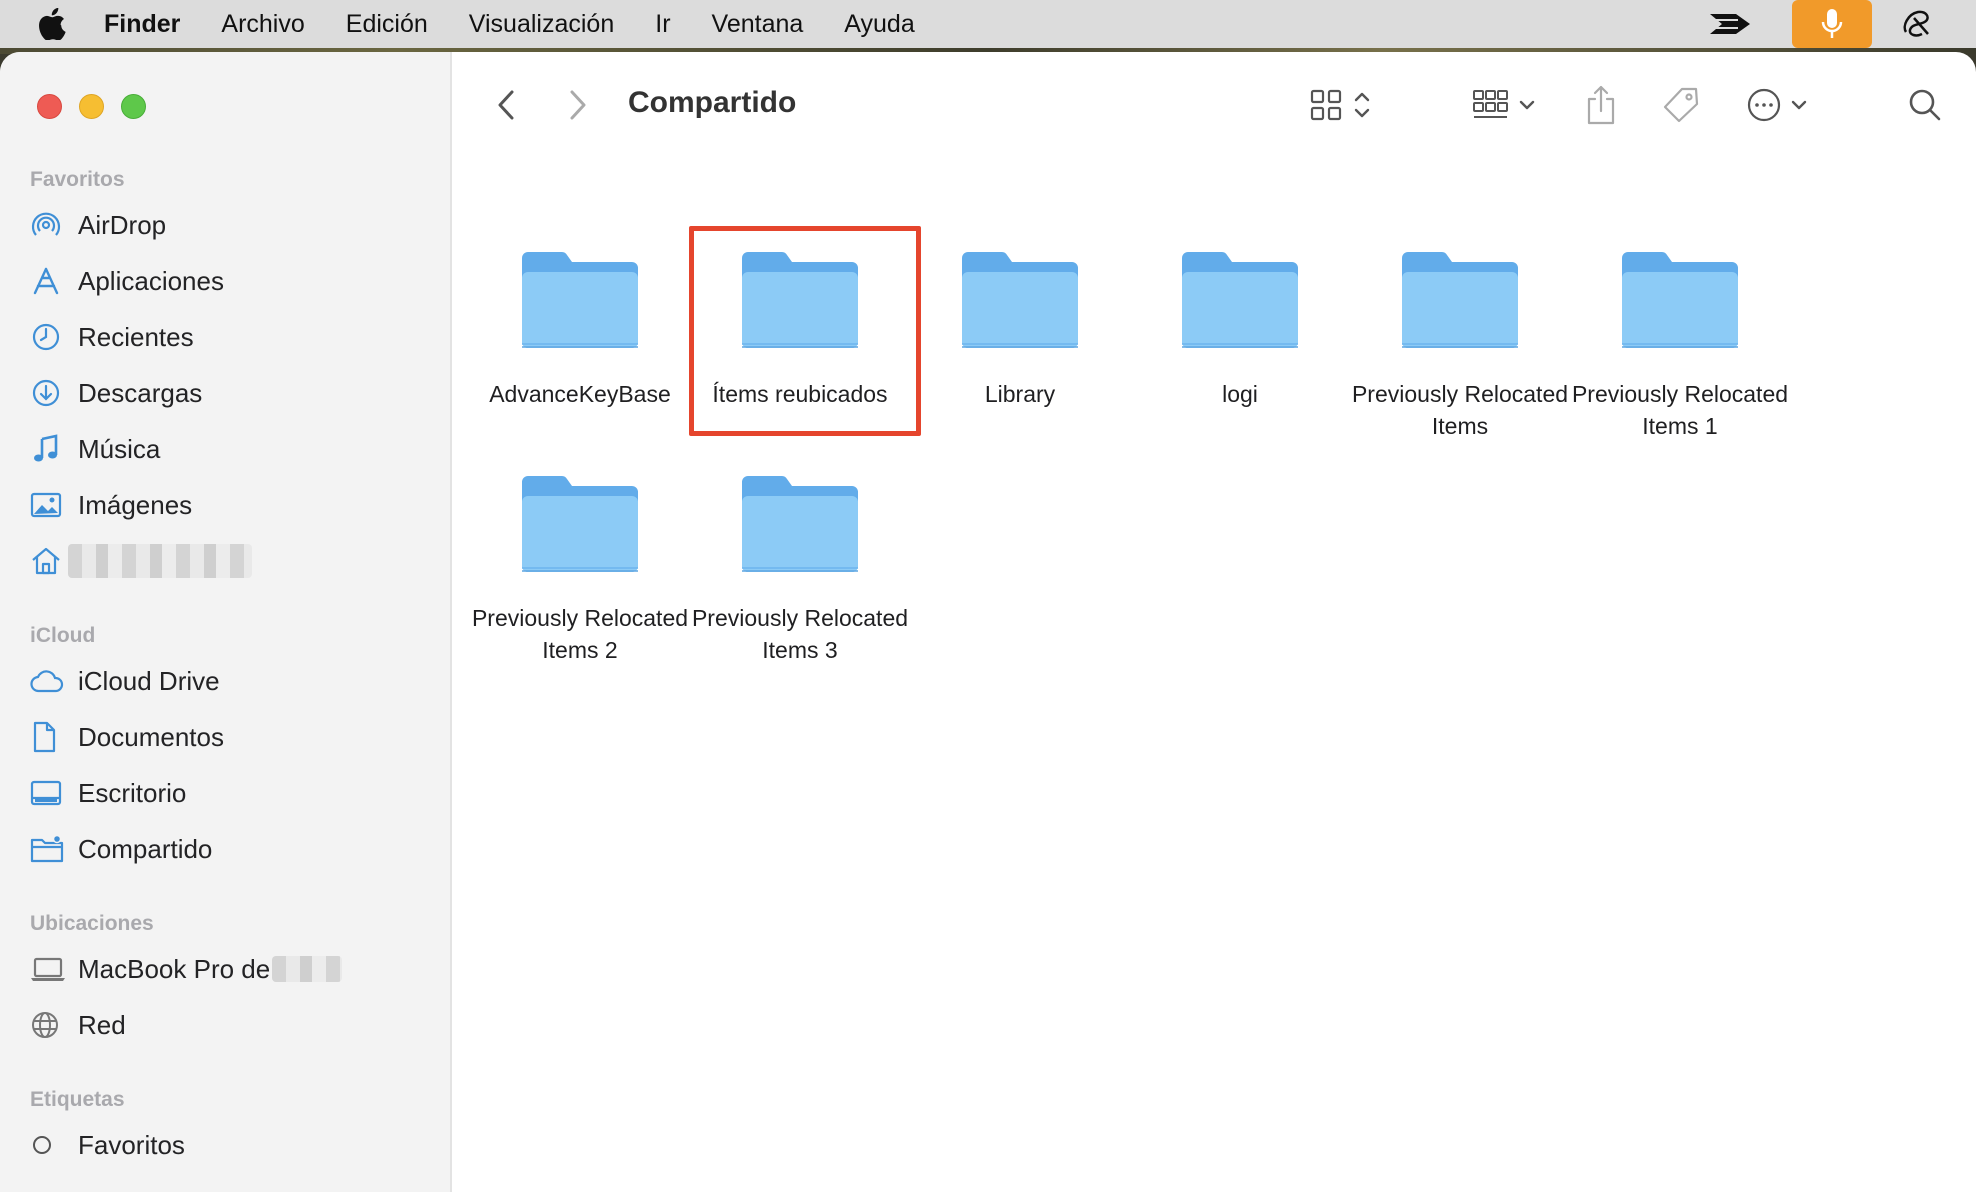 This screenshot has height=1192, width=1976. What do you see at coordinates (580, 634) in the screenshot?
I see `folder-label: Previously Relocated Items 2` at bounding box center [580, 634].